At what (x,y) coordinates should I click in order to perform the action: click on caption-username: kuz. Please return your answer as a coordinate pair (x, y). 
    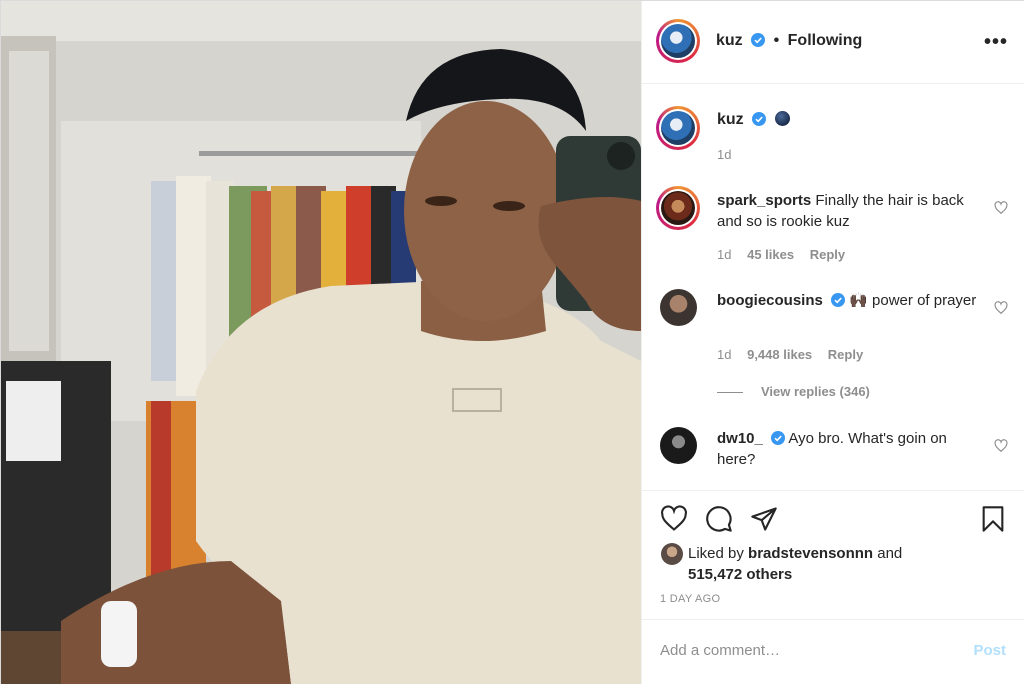
    Looking at the image, I should click on (730, 119).